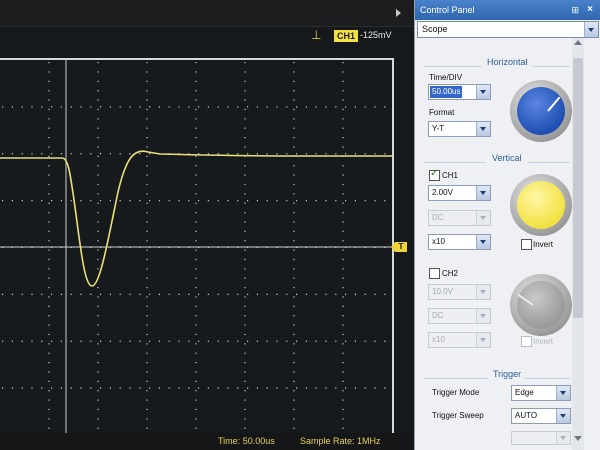 Image resolution: width=600 pixels, height=450 pixels. What do you see at coordinates (434, 174) in the screenshot?
I see `ch1-checkbox` at bounding box center [434, 174].